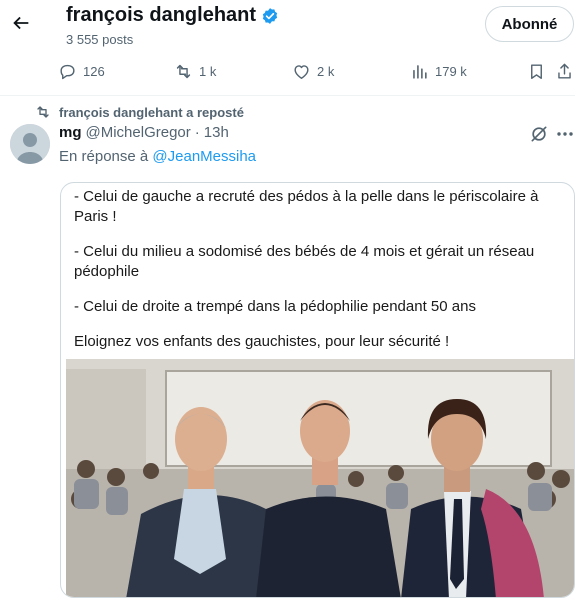  Describe the element at coordinates (151, 112) in the screenshot. I see `repost-indicator-text: françois danglehant a reposté` at that location.